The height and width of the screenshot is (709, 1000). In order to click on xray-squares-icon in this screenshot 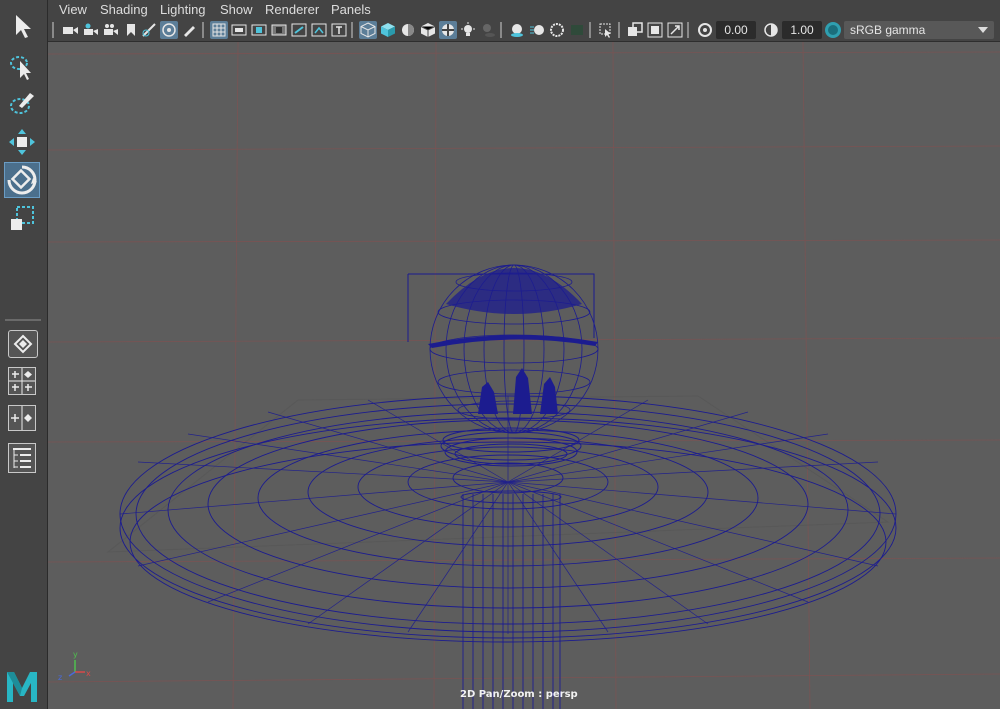, I will do `click(635, 29)`.